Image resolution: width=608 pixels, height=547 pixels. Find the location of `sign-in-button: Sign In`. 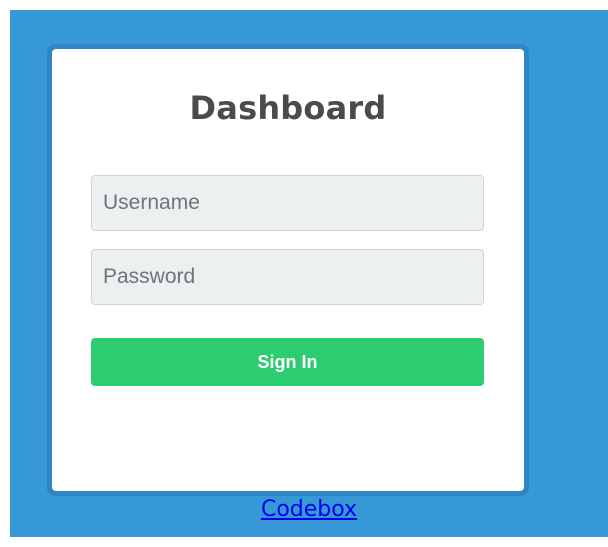

sign-in-button: Sign In is located at coordinates (287, 362).